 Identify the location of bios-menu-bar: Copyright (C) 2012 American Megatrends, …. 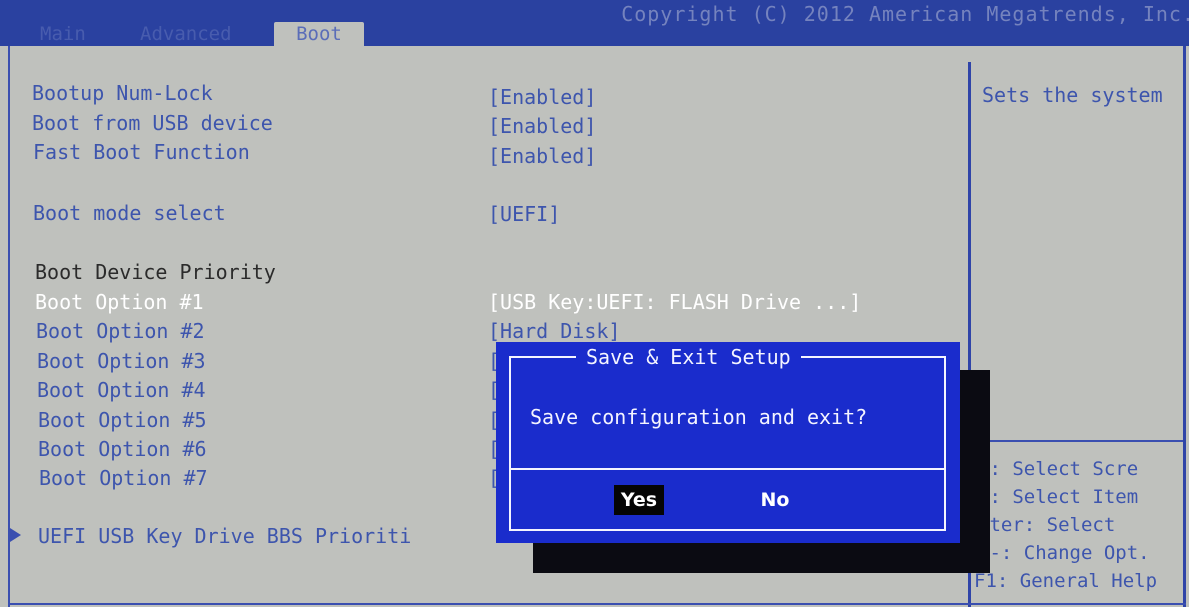
(594, 23).